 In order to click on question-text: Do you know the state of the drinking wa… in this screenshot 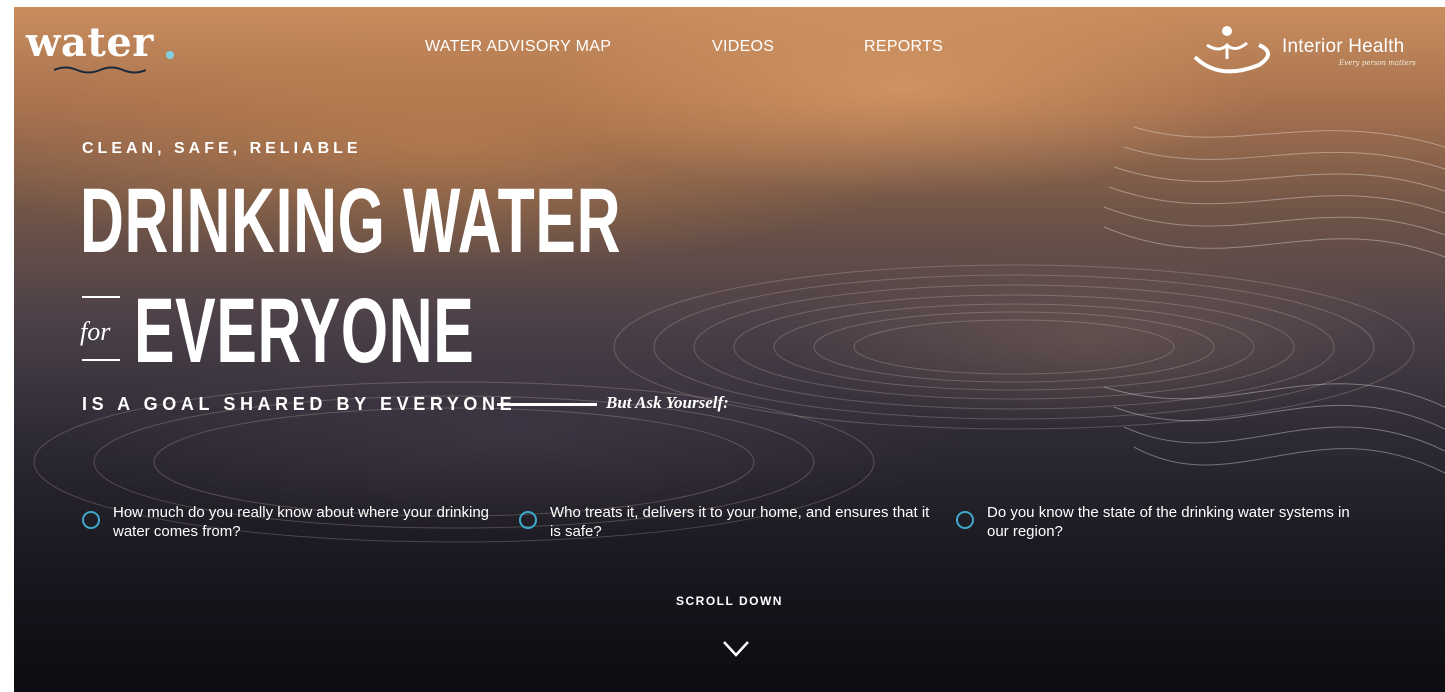, I will do `click(1168, 522)`.